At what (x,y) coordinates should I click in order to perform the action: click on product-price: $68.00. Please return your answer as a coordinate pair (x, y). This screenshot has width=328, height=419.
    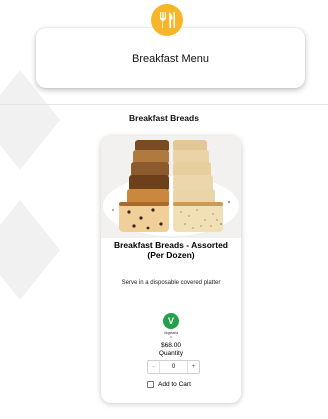
    Looking at the image, I should click on (171, 345).